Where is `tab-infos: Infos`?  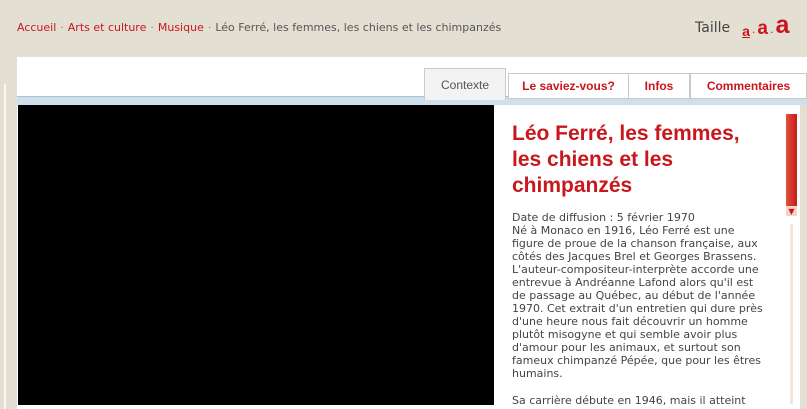 tab-infos: Infos is located at coordinates (659, 86).